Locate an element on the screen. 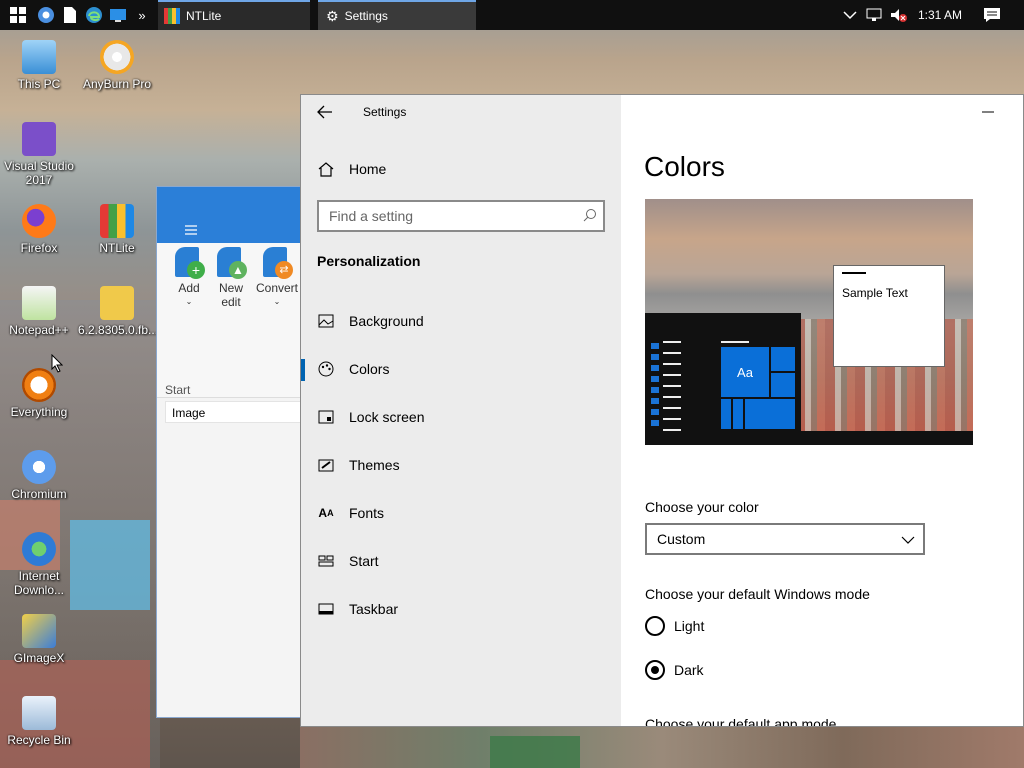 This screenshot has height=768, width=1024. firefox-icon is located at coordinates (39, 221).